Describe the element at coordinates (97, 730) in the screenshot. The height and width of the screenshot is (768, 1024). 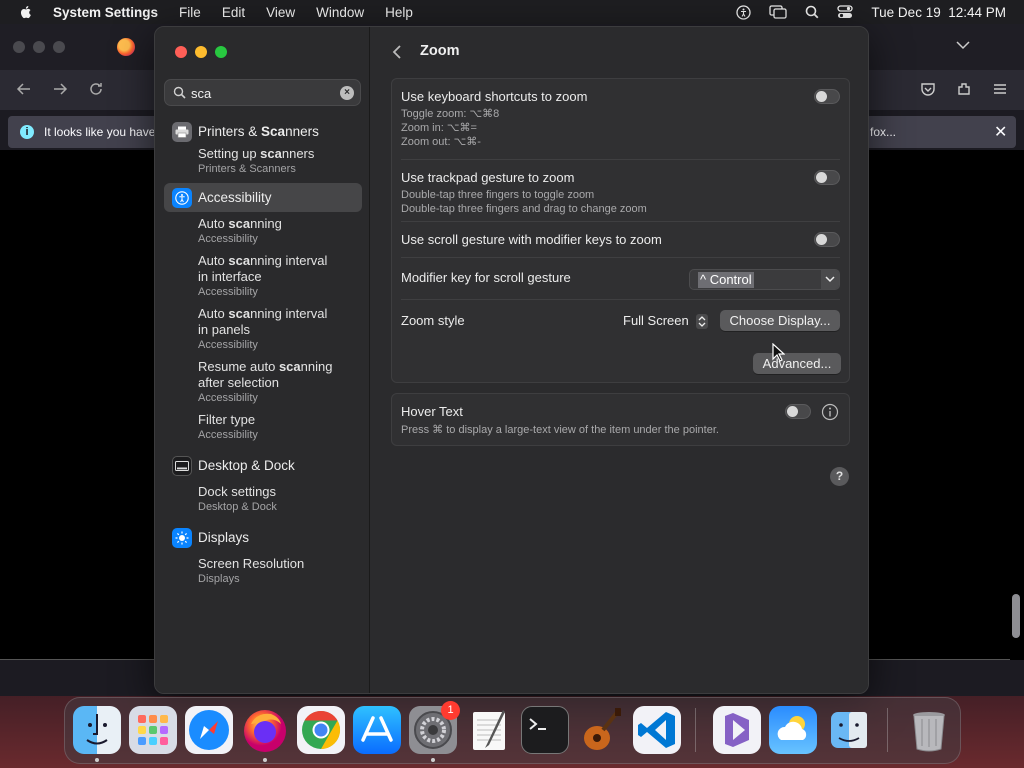
I see `dock-finder-icon` at that location.